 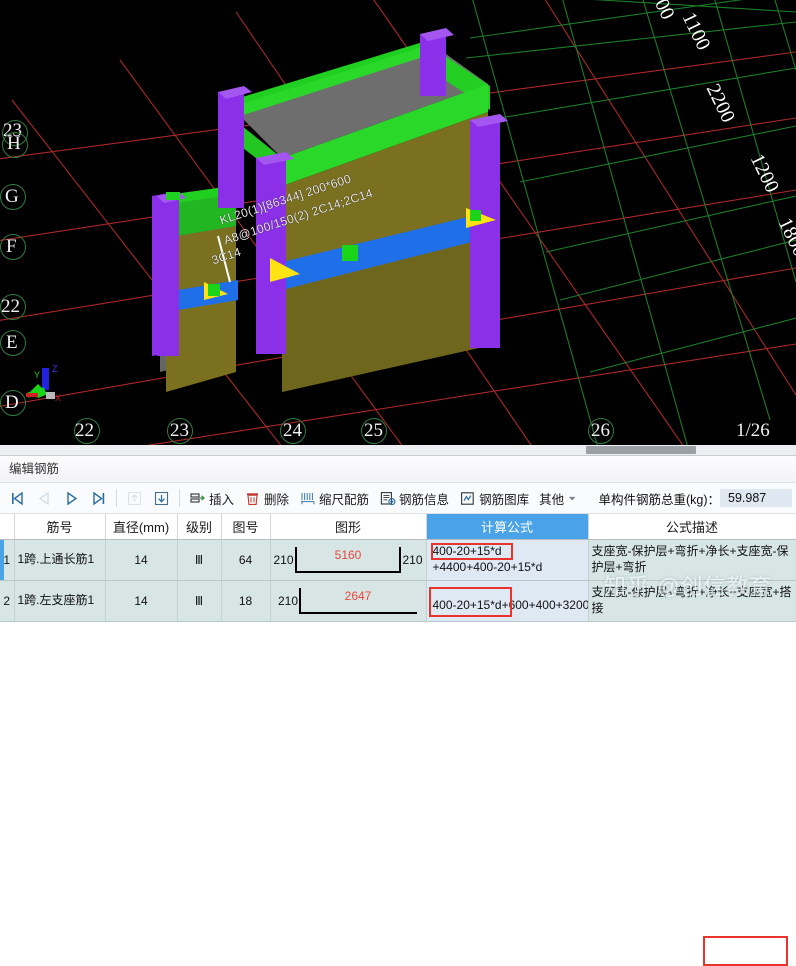 I want to click on ucs-axis-indicator: Y Z X, so click(x=43, y=383).